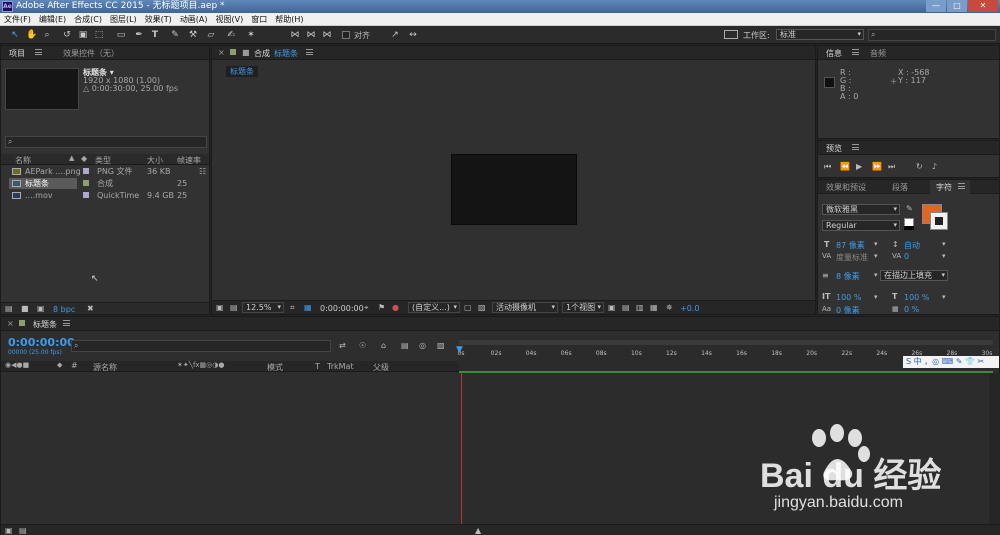 The image size is (1000, 535). Describe the element at coordinates (916, 297) in the screenshot. I see `horizontal-scale-value: 100 %` at that location.